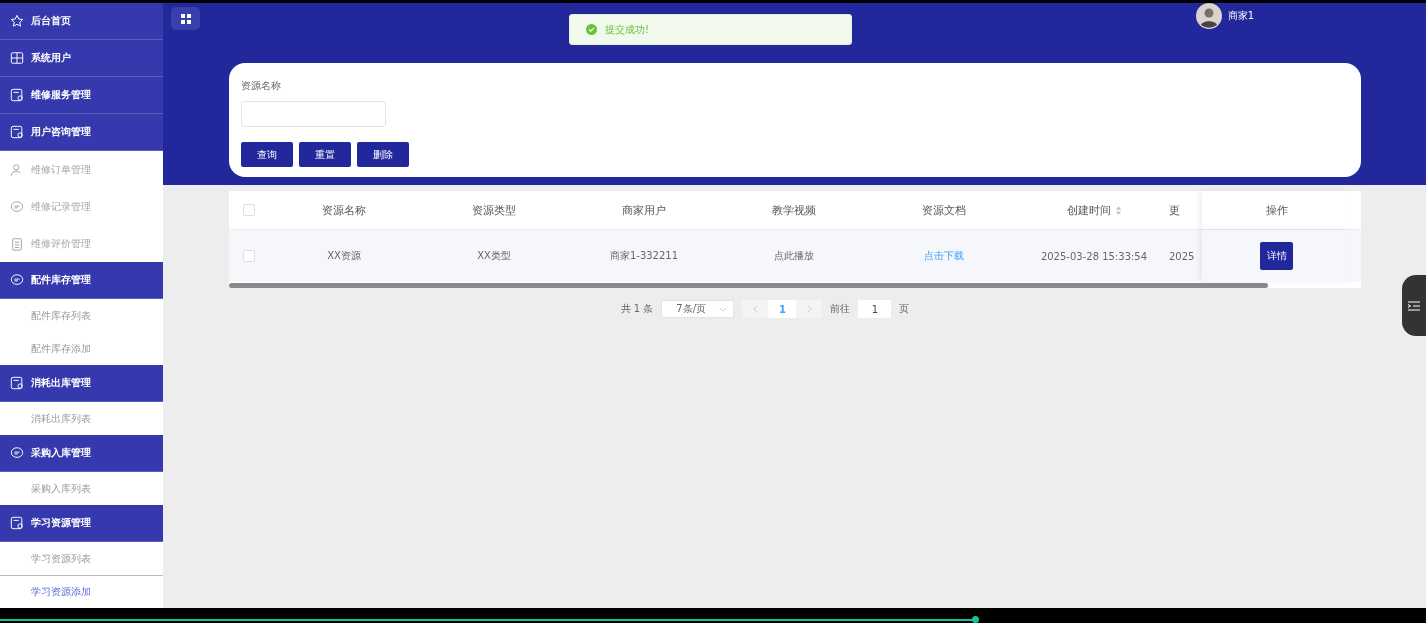 The image size is (1426, 623). I want to click on table-cell: 点此播放, so click(794, 256).